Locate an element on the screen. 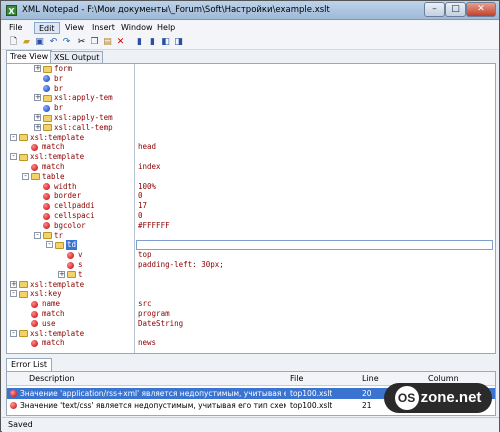 The height and width of the screenshot is (432, 500). tree-node: name is located at coordinates (70, 304).